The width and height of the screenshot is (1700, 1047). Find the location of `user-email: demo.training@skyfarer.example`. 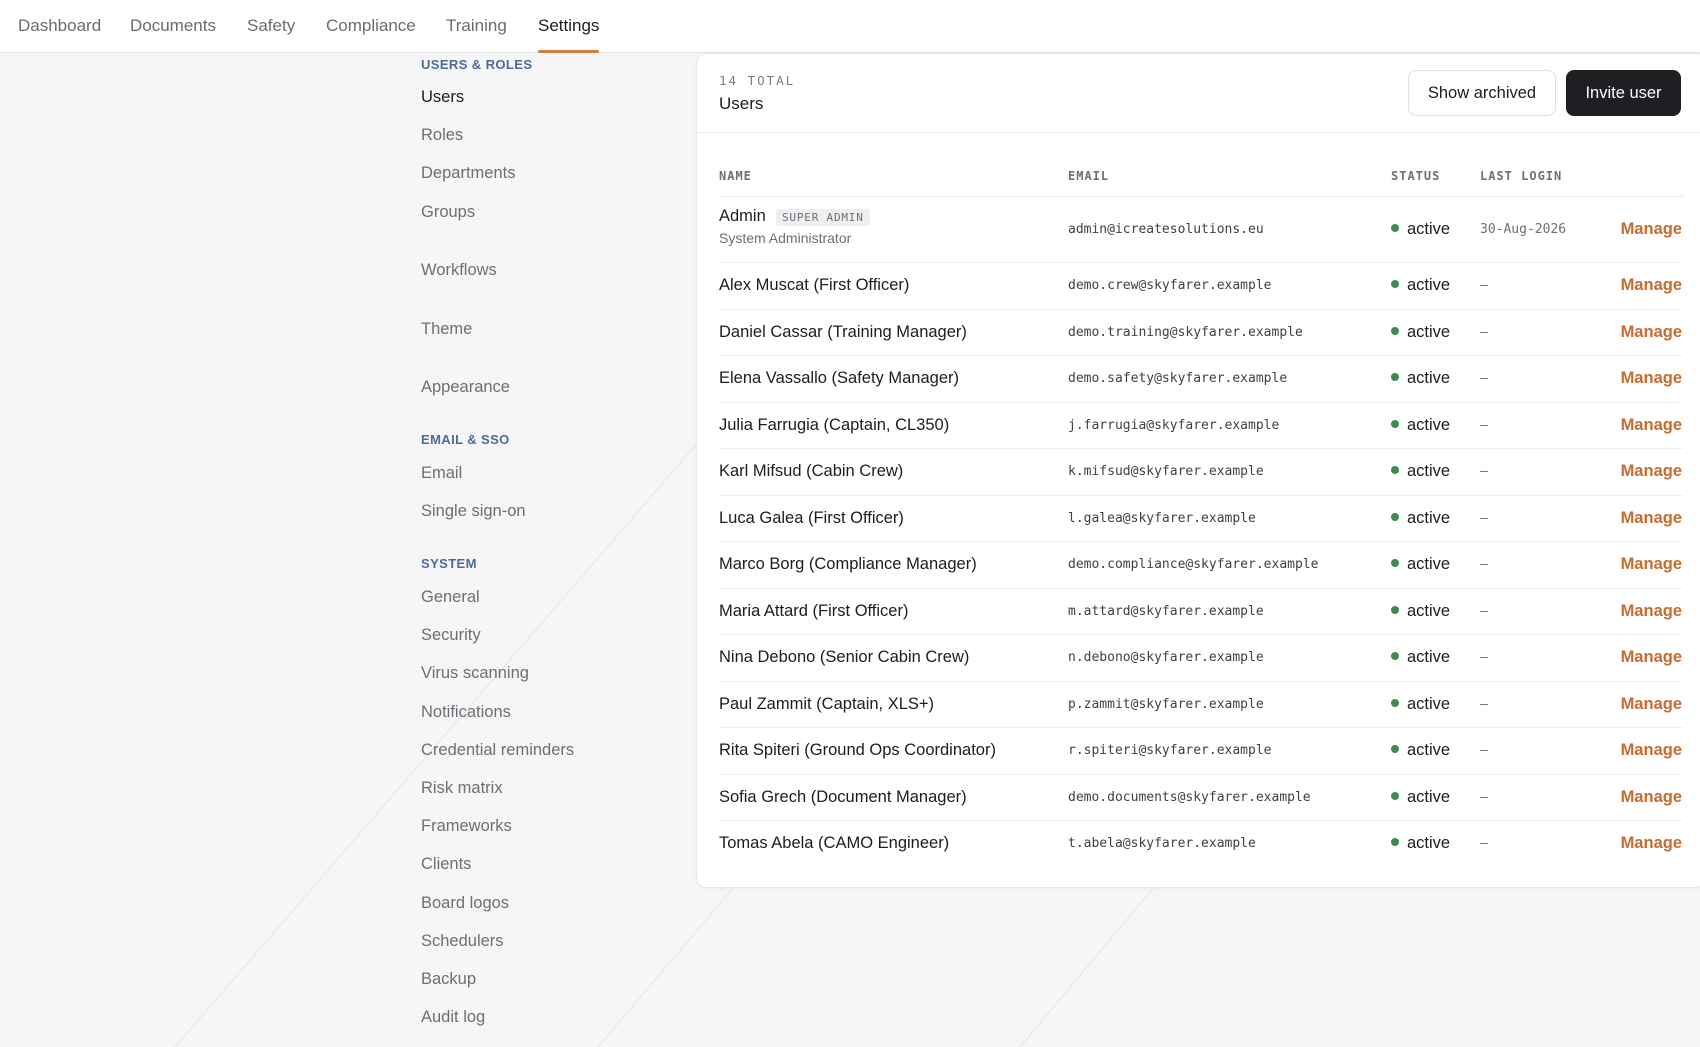

user-email: demo.training@skyfarer.example is located at coordinates (1185, 332).